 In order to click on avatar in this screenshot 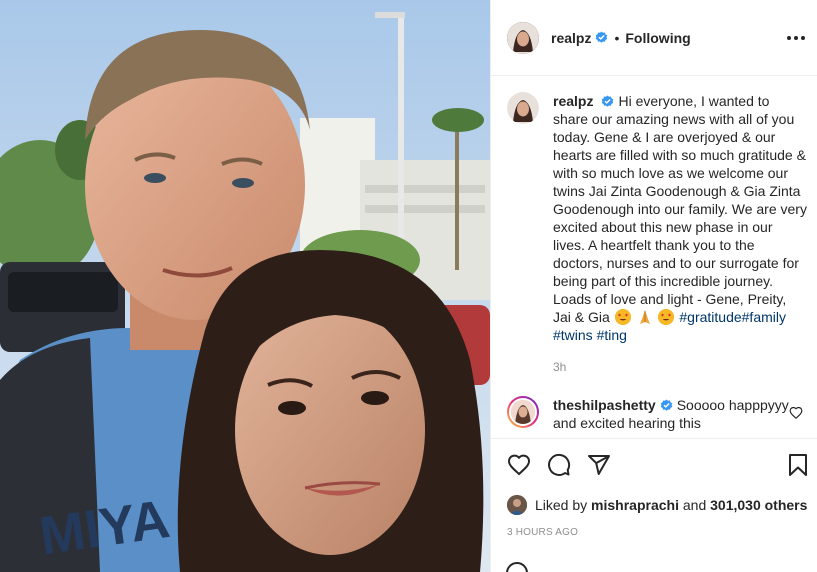, I will do `click(523, 37)`.